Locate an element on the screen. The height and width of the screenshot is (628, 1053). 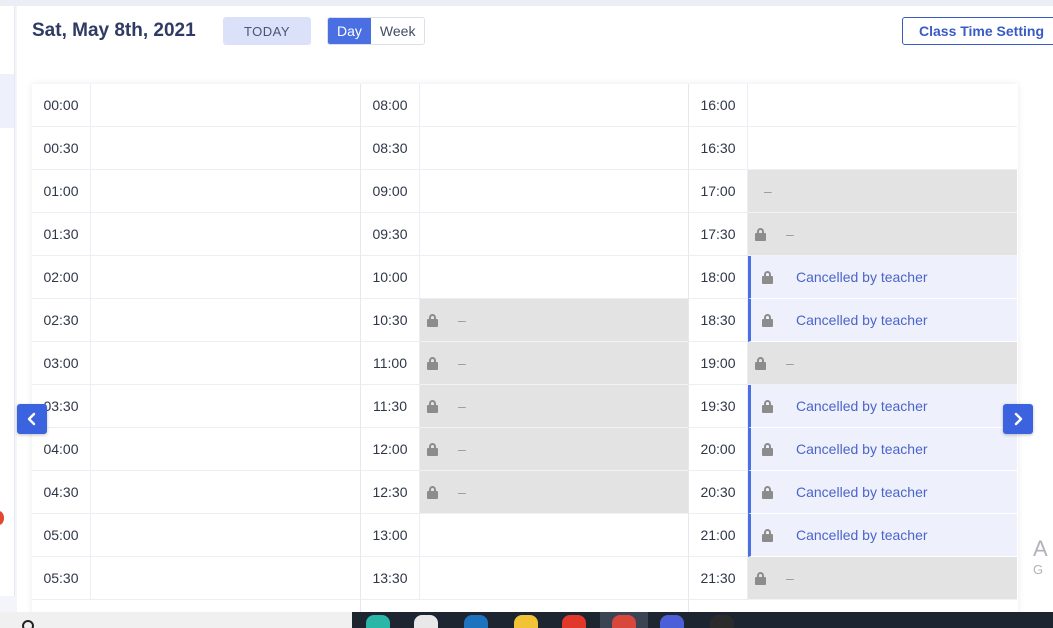
time-label: 19:30 is located at coordinates (718, 406).